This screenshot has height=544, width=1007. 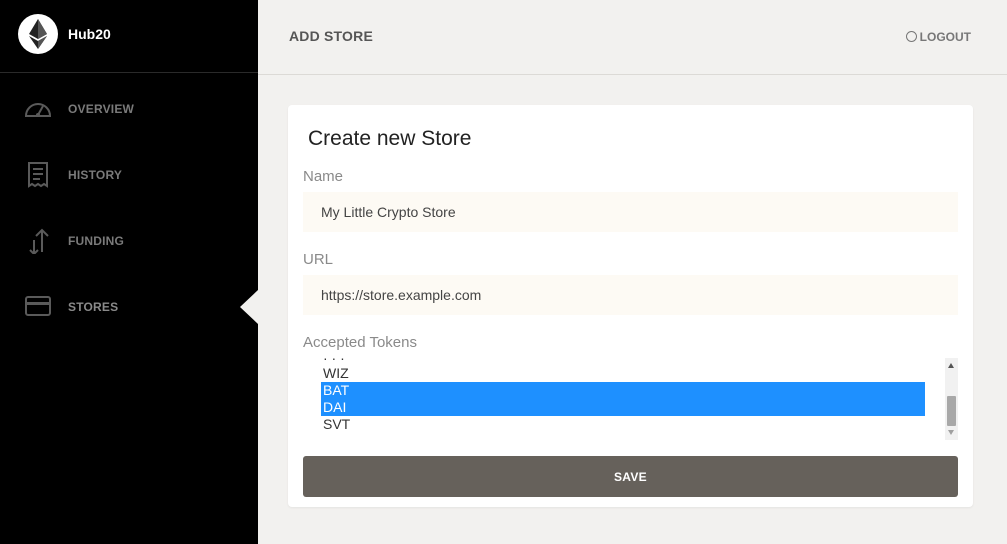 I want to click on scroll-down-icon, so click(x=951, y=432).